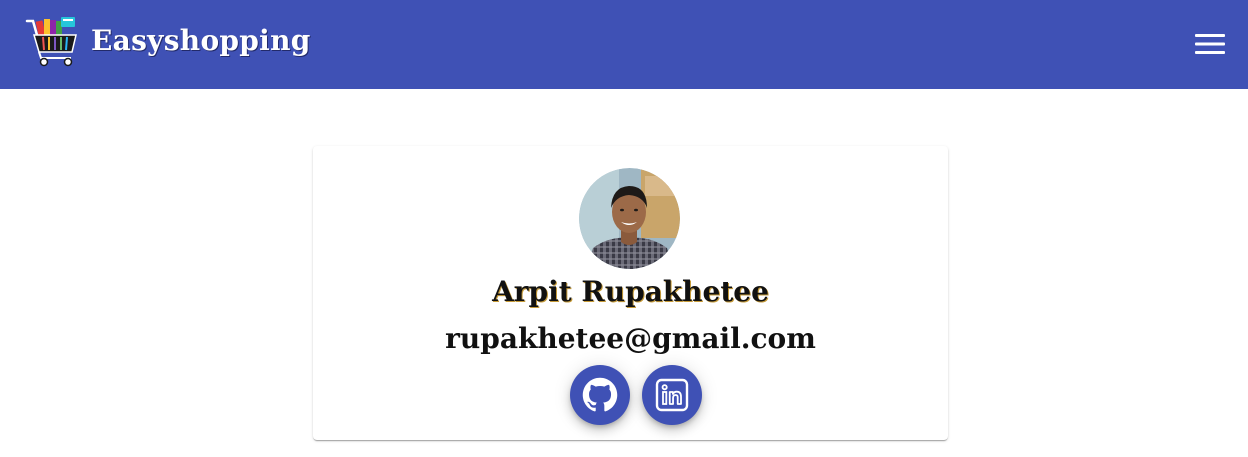  I want to click on brand-home-link: Easyshopping, so click(168, 41).